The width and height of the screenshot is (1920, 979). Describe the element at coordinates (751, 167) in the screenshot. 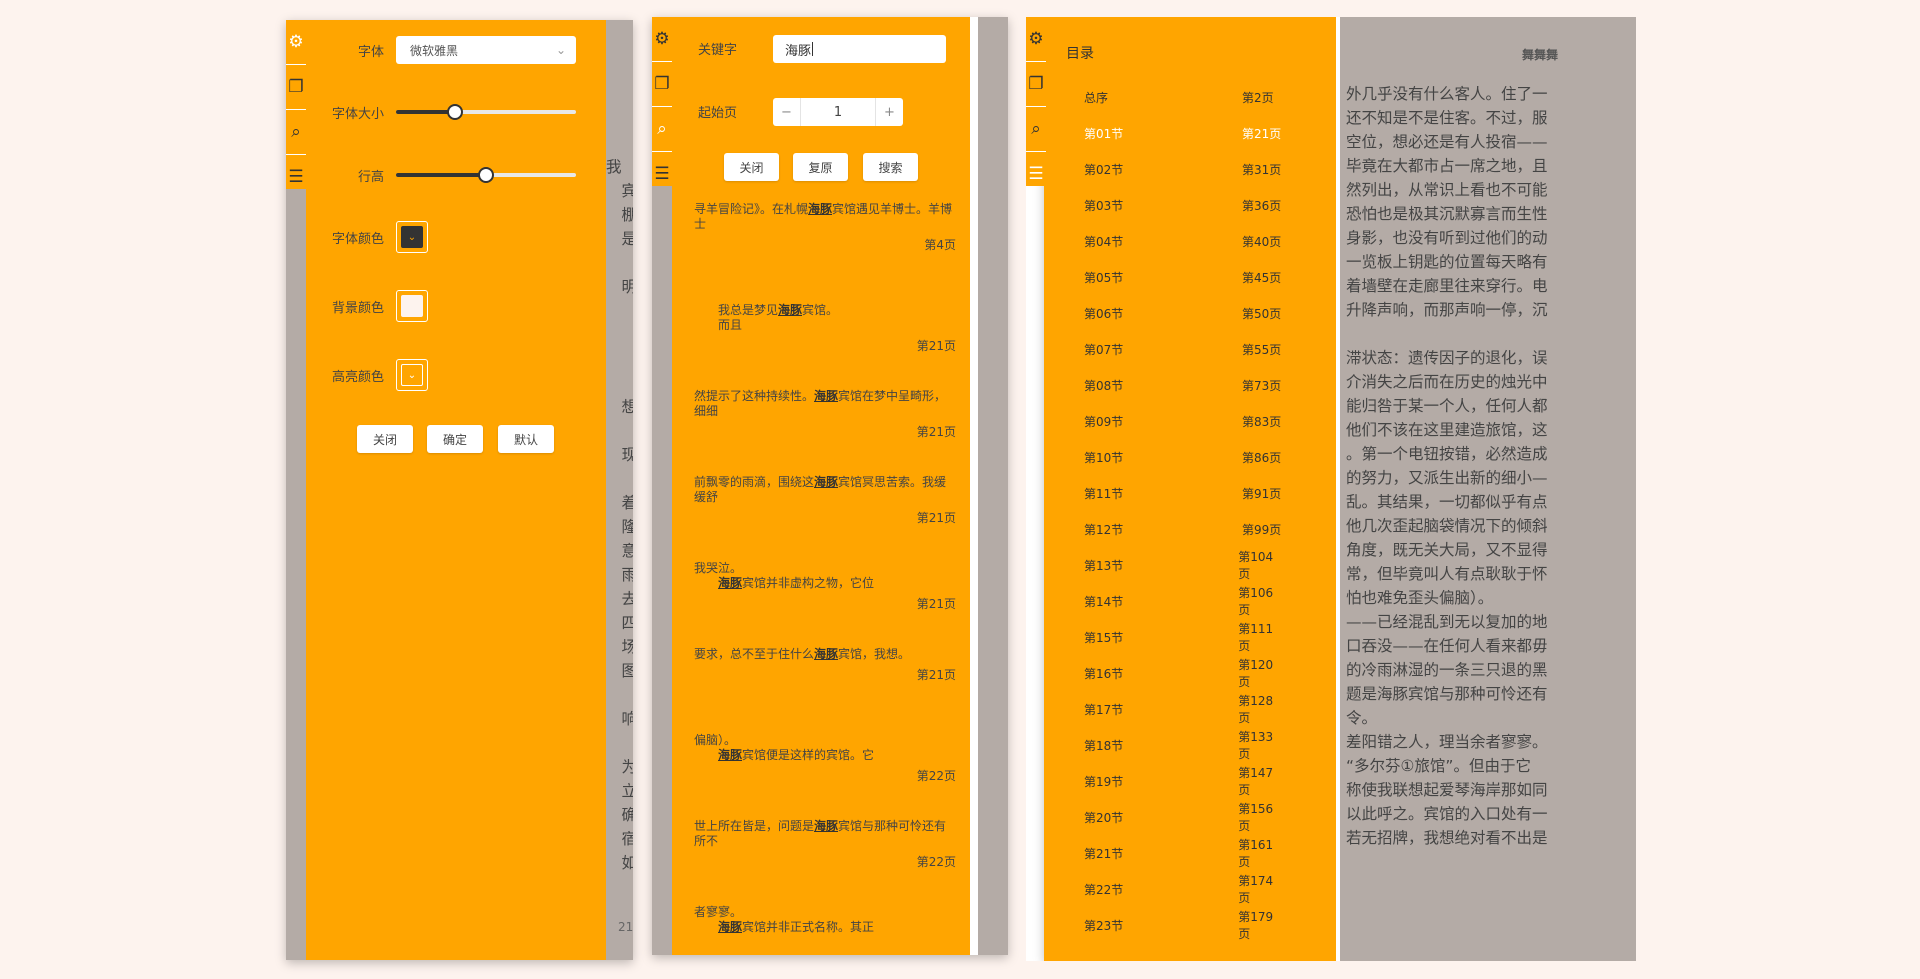

I see `search-close-button: 关闭` at that location.